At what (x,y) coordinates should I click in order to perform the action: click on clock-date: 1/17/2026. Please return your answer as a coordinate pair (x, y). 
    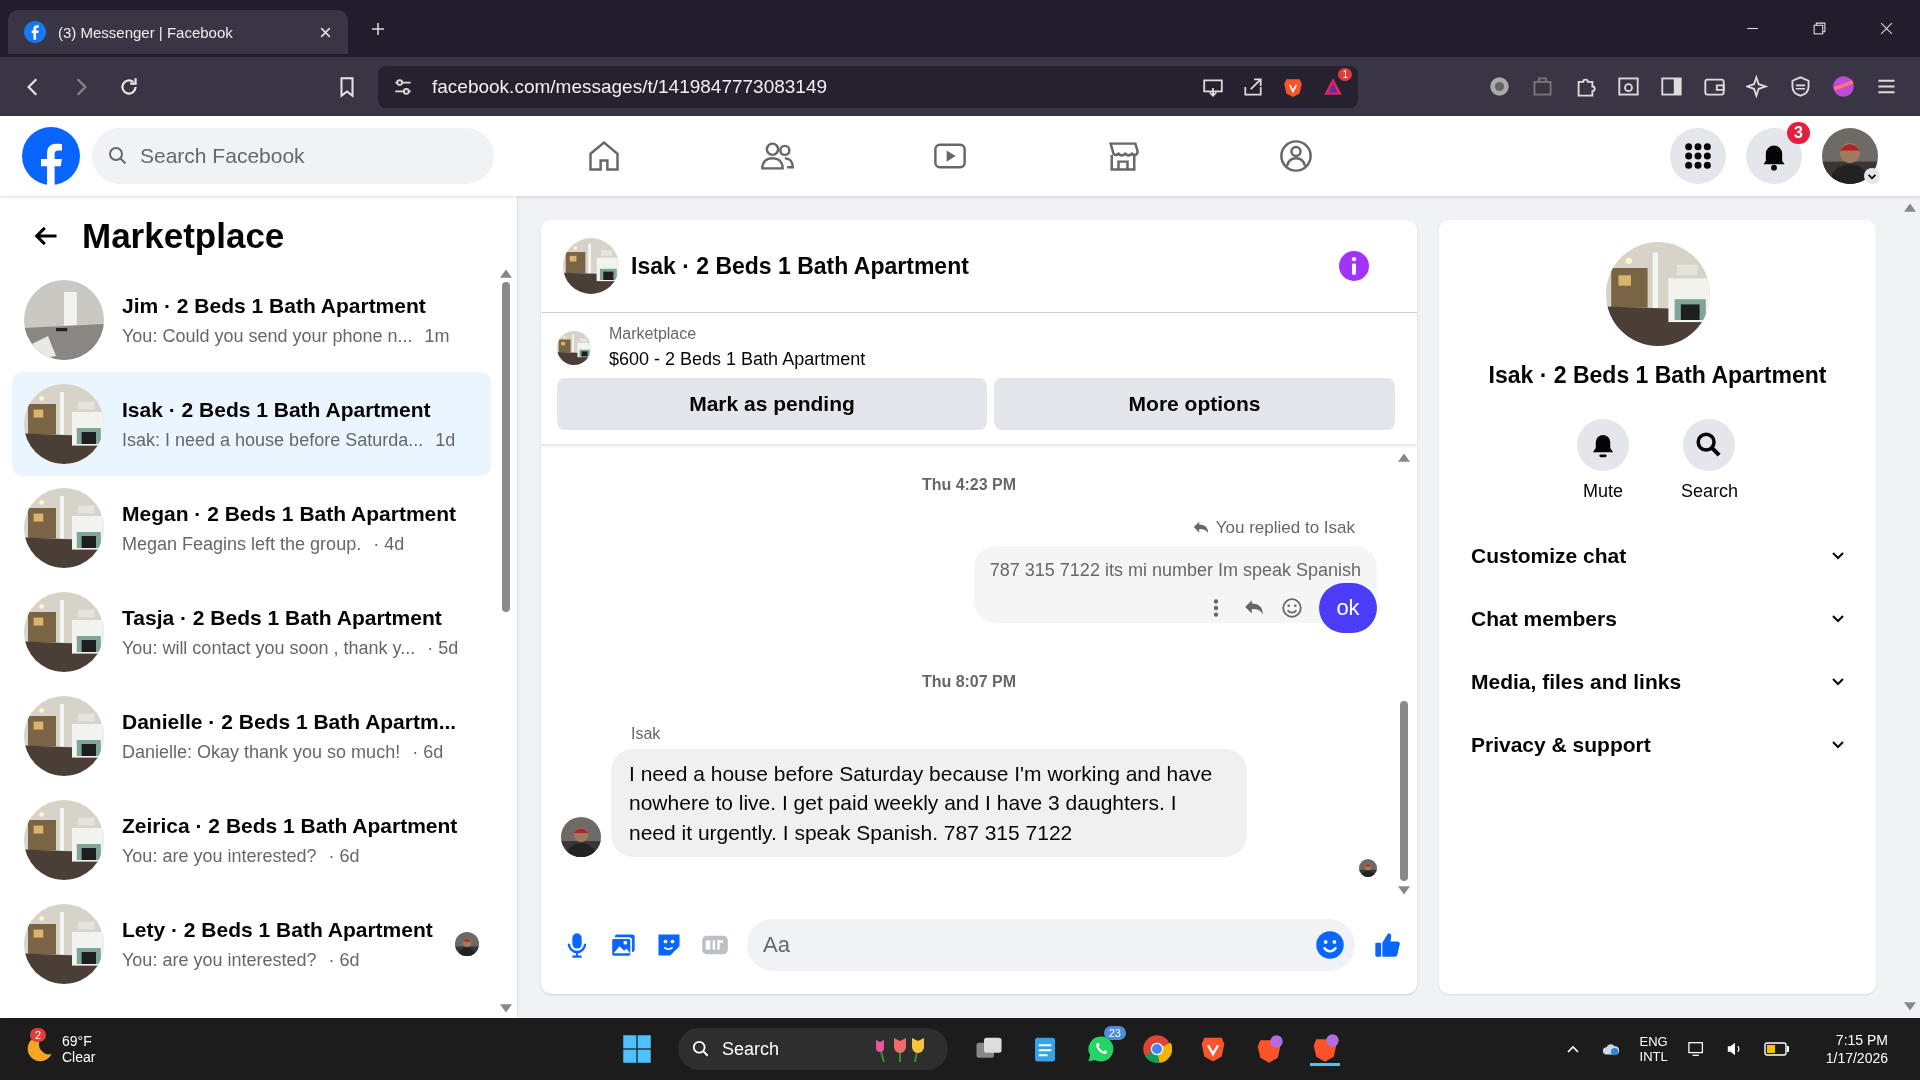
    Looking at the image, I should click on (1856, 1058).